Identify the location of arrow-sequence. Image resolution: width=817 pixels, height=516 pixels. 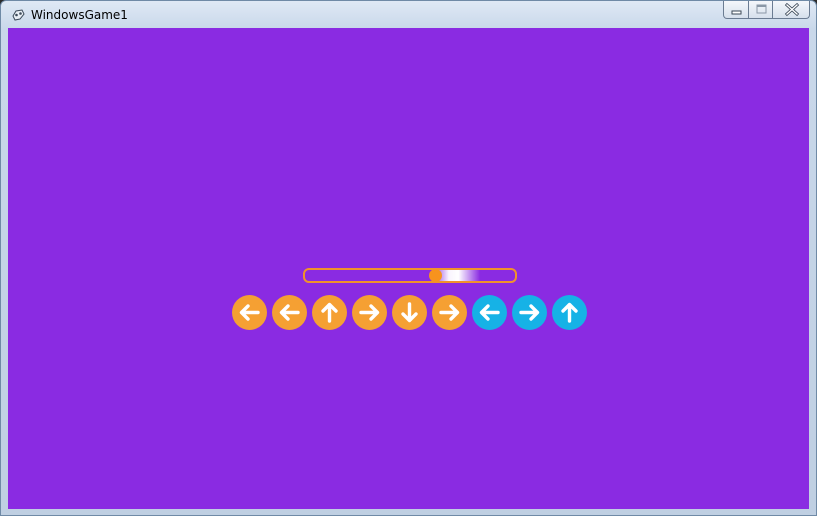
(408, 313).